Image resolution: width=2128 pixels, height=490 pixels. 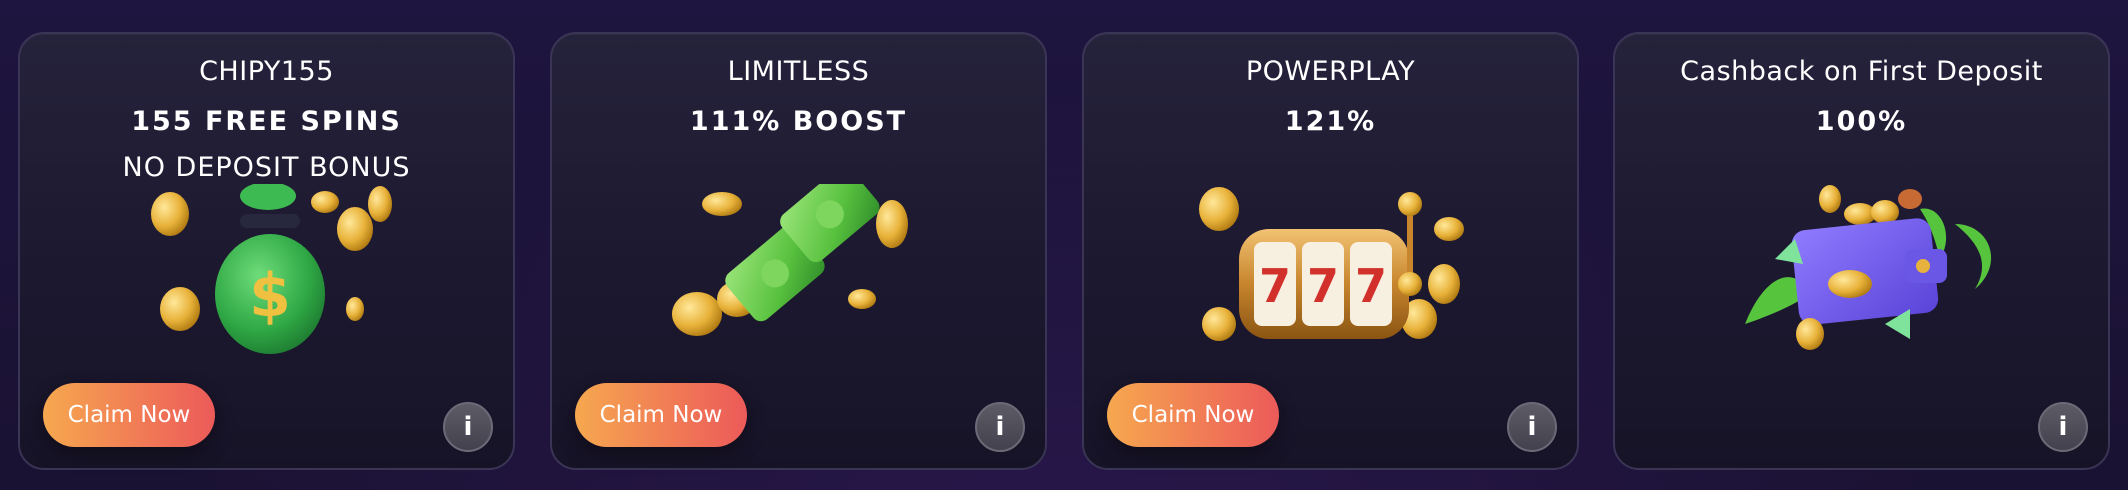 I want to click on bonus-headline: 121%, so click(x=1330, y=121).